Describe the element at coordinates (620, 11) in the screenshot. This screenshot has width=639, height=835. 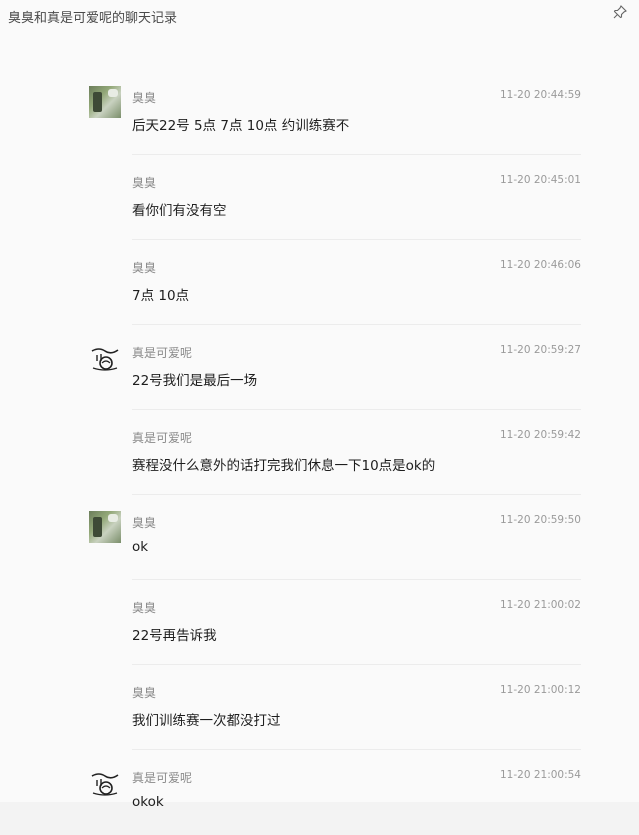
I see `pin-icon` at that location.